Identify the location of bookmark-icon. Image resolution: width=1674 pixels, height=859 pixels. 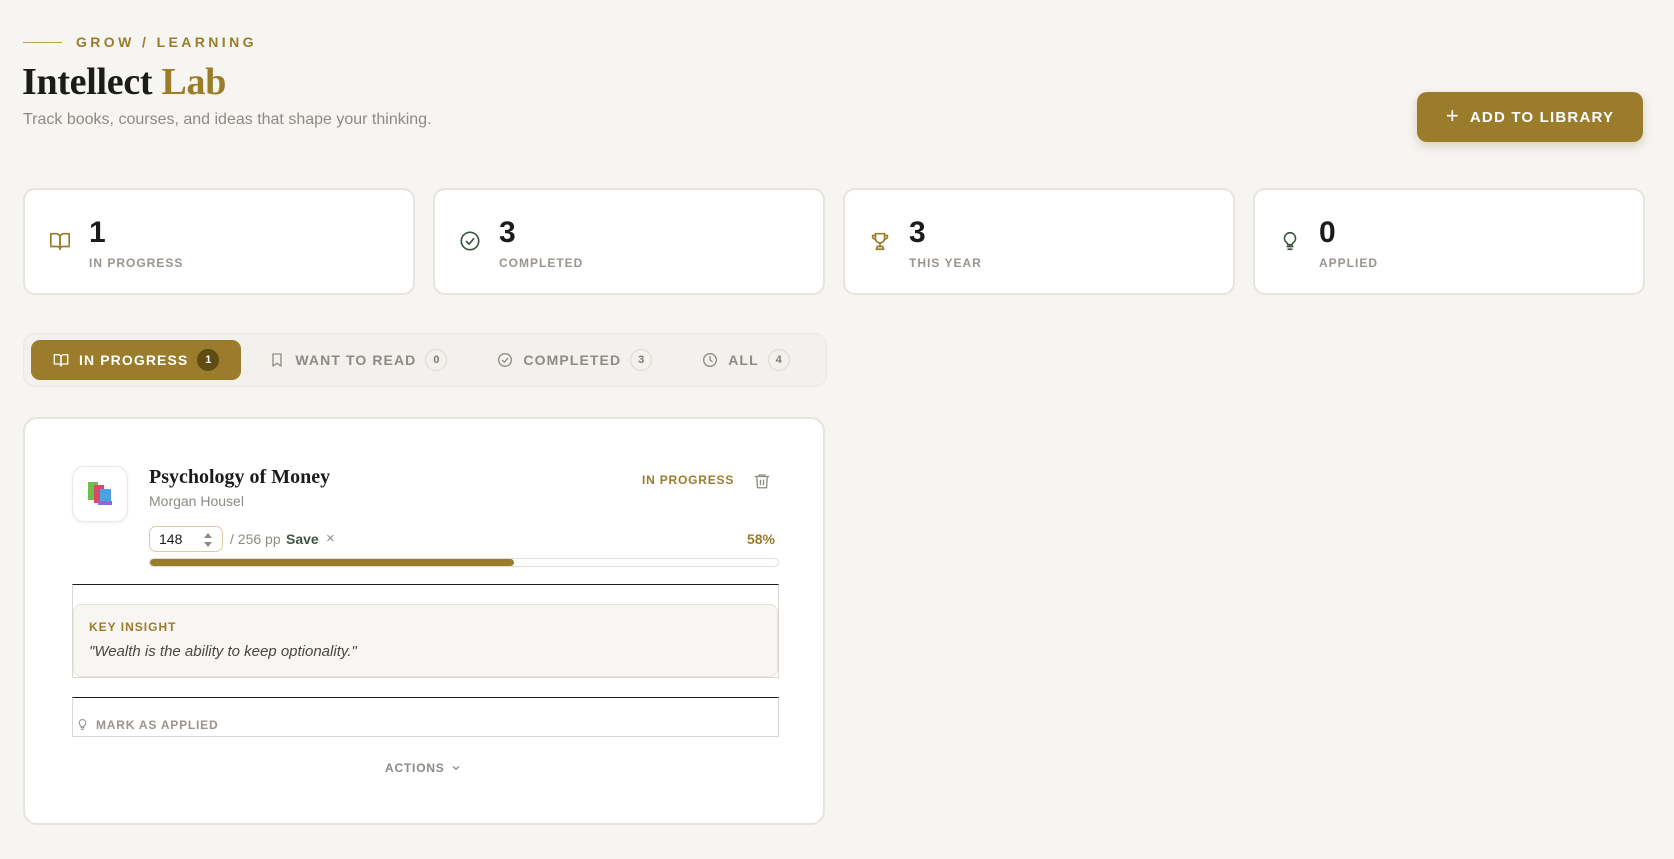
(277, 360).